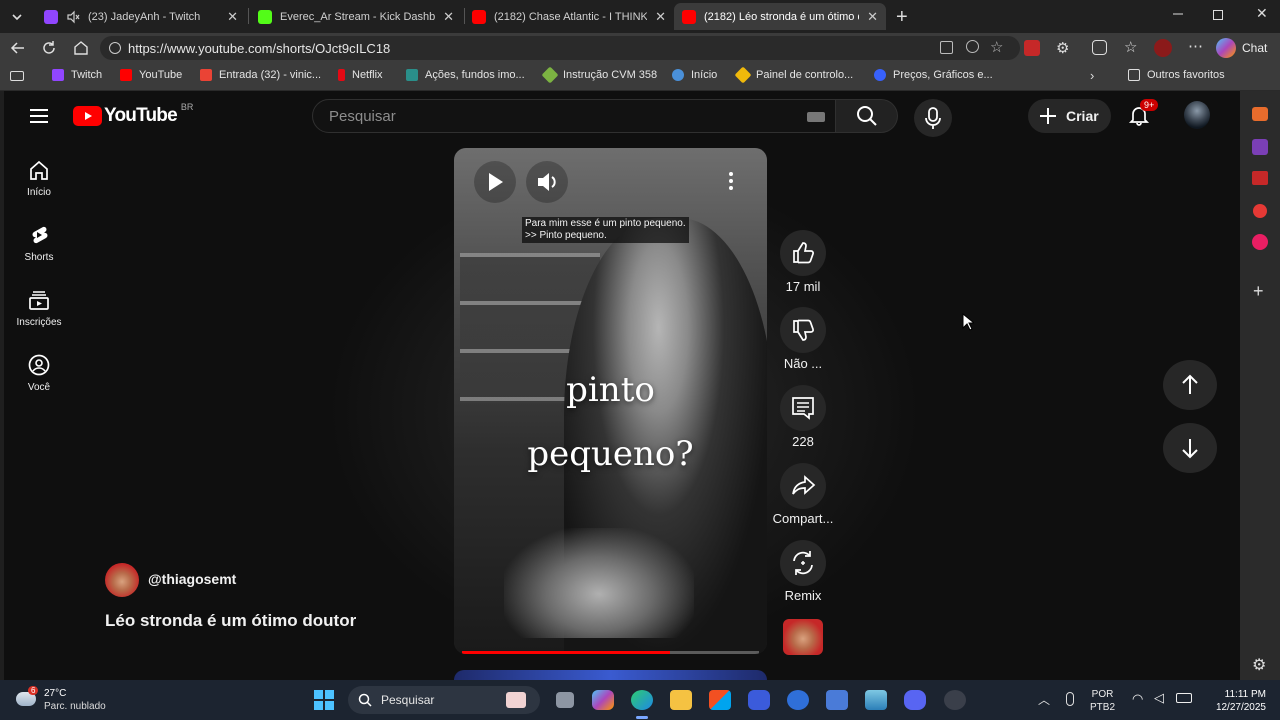 The height and width of the screenshot is (720, 1280). I want to click on close-window-icon: ✕, so click(1262, 13).